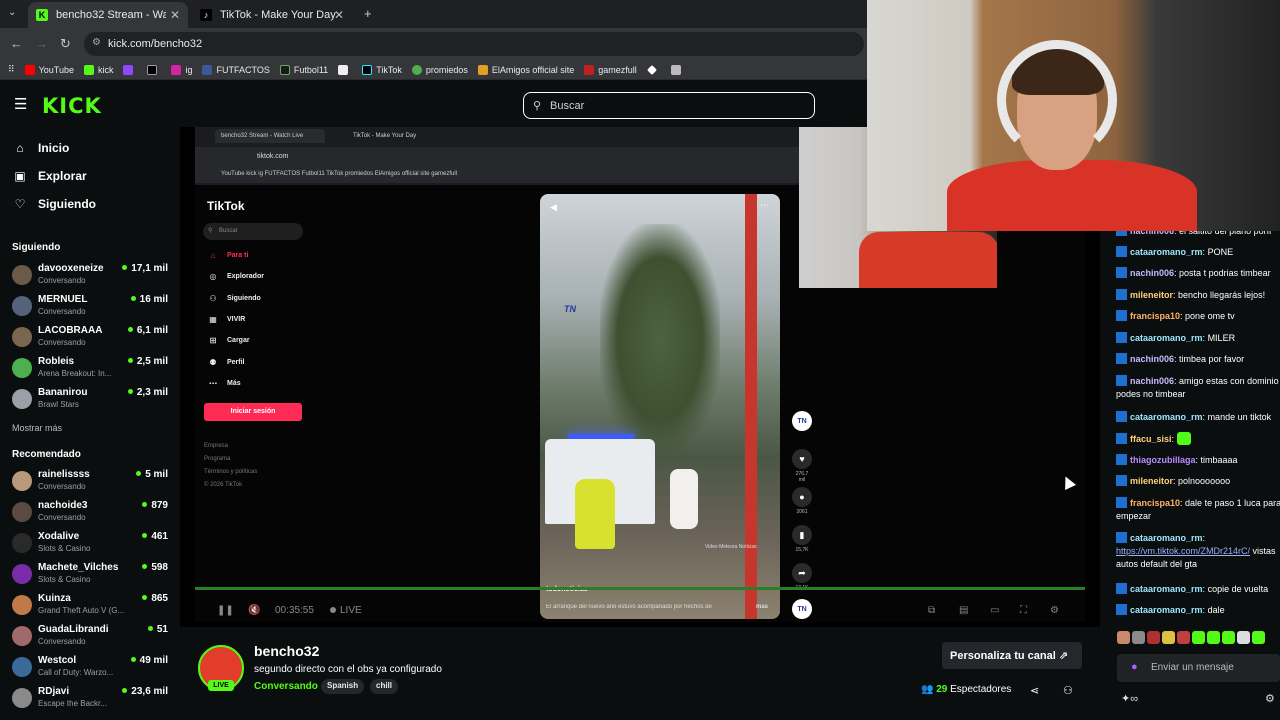 This screenshot has width=1280, height=720. What do you see at coordinates (90, 636) in the screenshot?
I see `channel-item: GuadaLibrandi Conversando 51` at bounding box center [90, 636].